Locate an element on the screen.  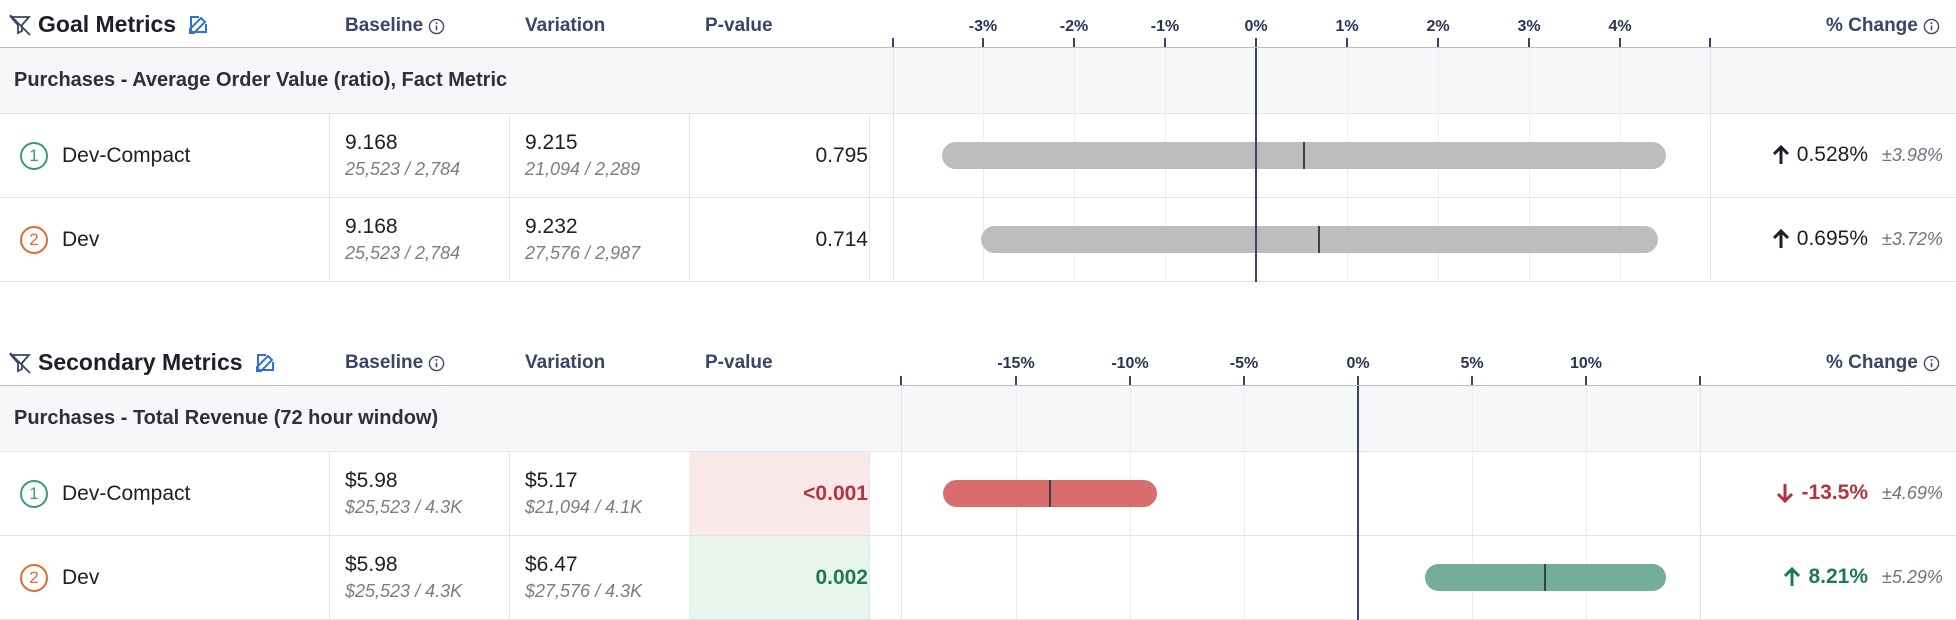
goal-metrics-title-text: Goal Metrics is located at coordinates (107, 24).